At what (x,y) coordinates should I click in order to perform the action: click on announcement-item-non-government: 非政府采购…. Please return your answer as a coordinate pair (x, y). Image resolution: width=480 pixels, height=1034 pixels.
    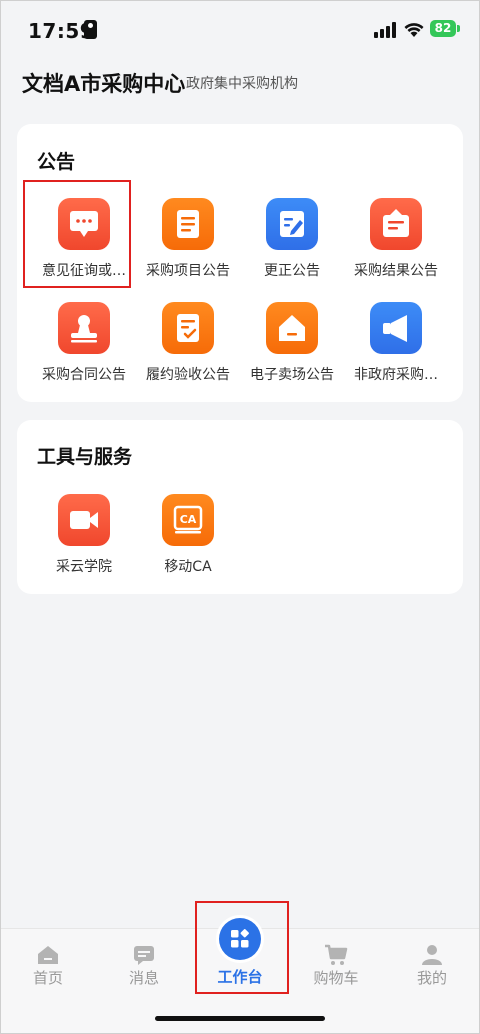
    Looking at the image, I should click on (396, 349).